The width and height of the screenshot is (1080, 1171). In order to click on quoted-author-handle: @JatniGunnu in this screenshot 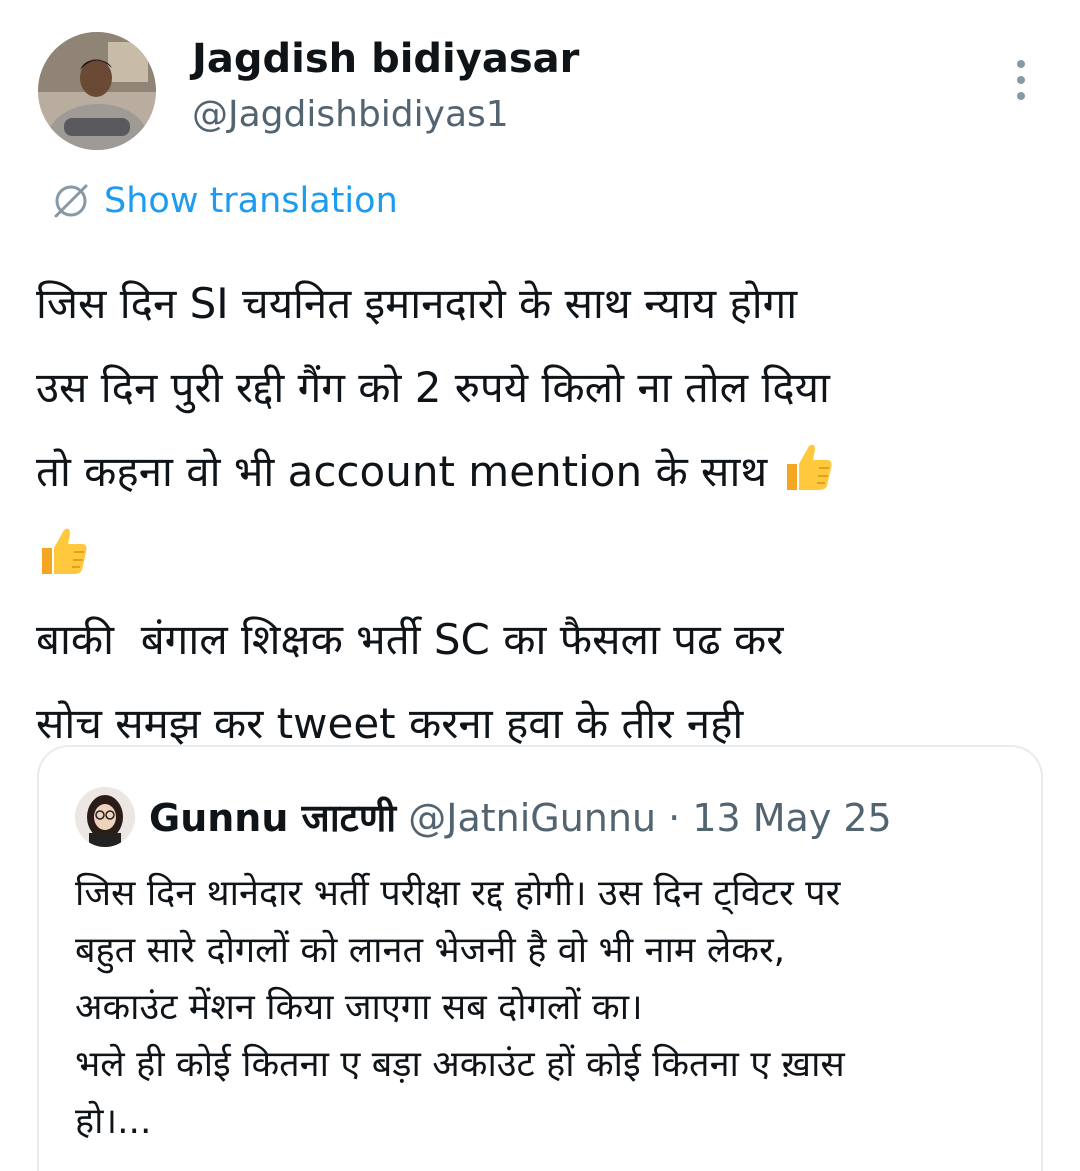, I will do `click(532, 818)`.